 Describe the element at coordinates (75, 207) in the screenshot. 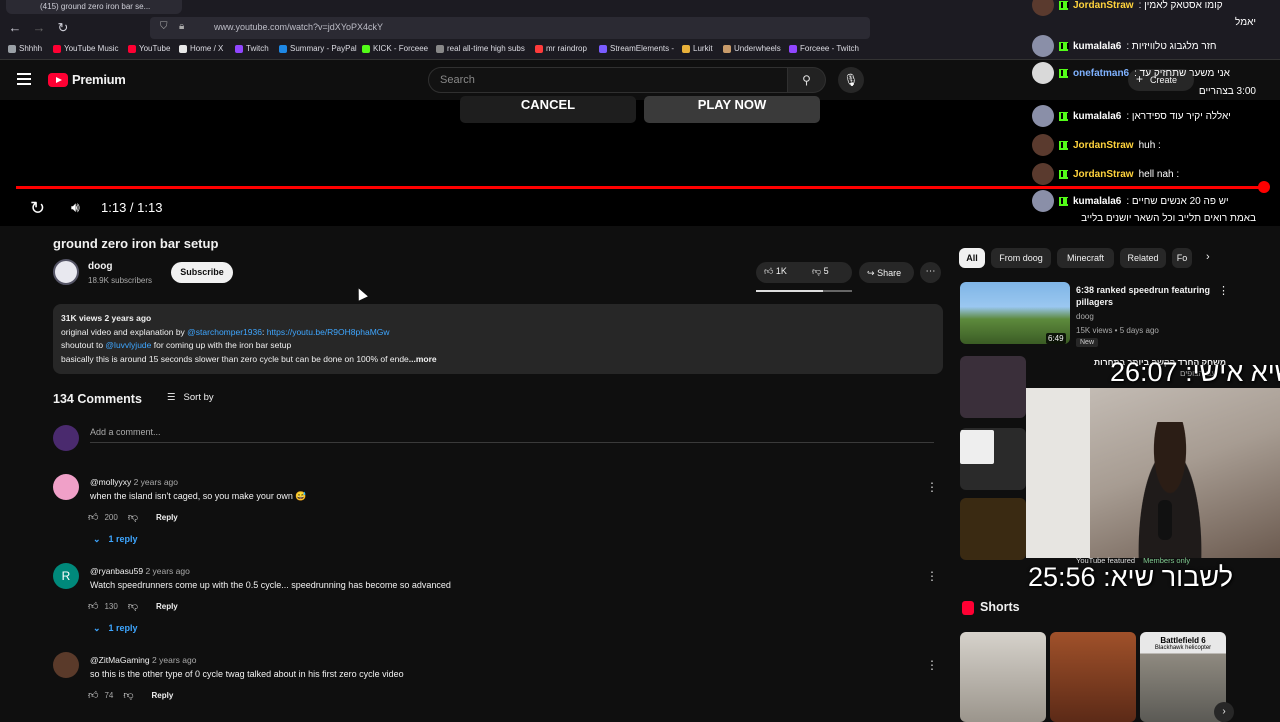

I see `volume-icon: 🔊︎` at that location.